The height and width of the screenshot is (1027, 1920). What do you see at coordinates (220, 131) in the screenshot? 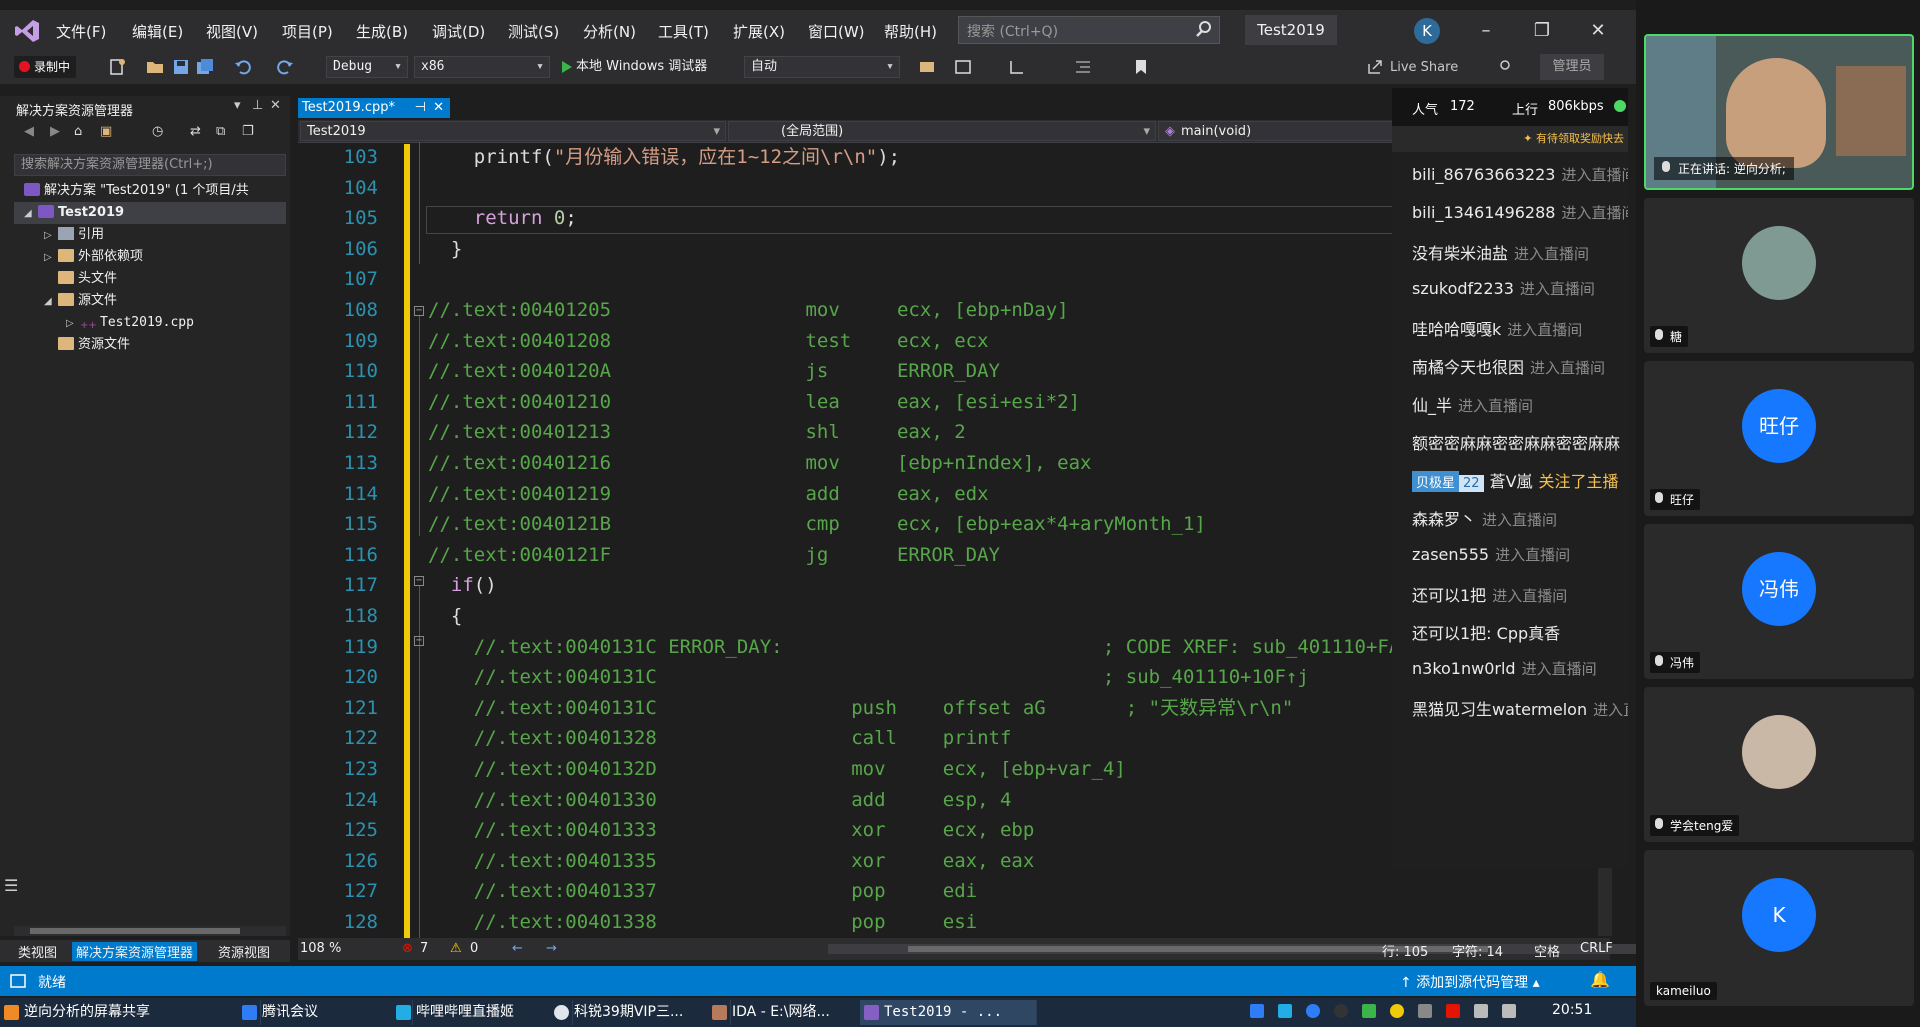
I see `collapse-all-icon: ⧉` at bounding box center [220, 131].